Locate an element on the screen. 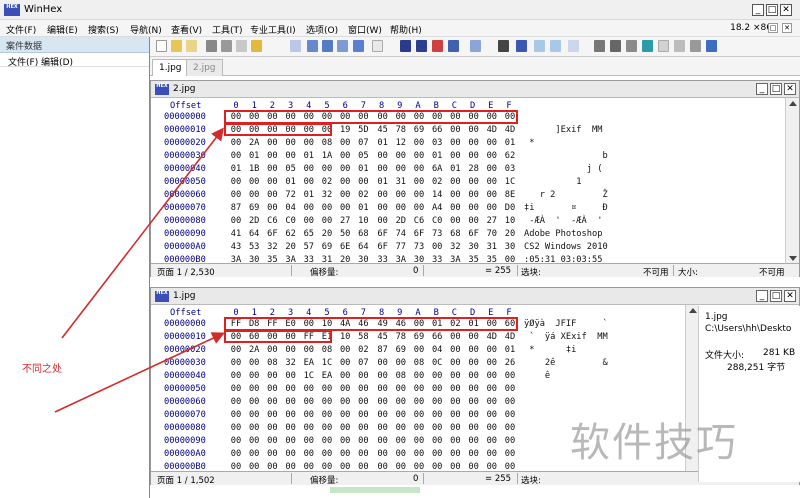  watermark: 软件技巧 is located at coordinates (654, 443).